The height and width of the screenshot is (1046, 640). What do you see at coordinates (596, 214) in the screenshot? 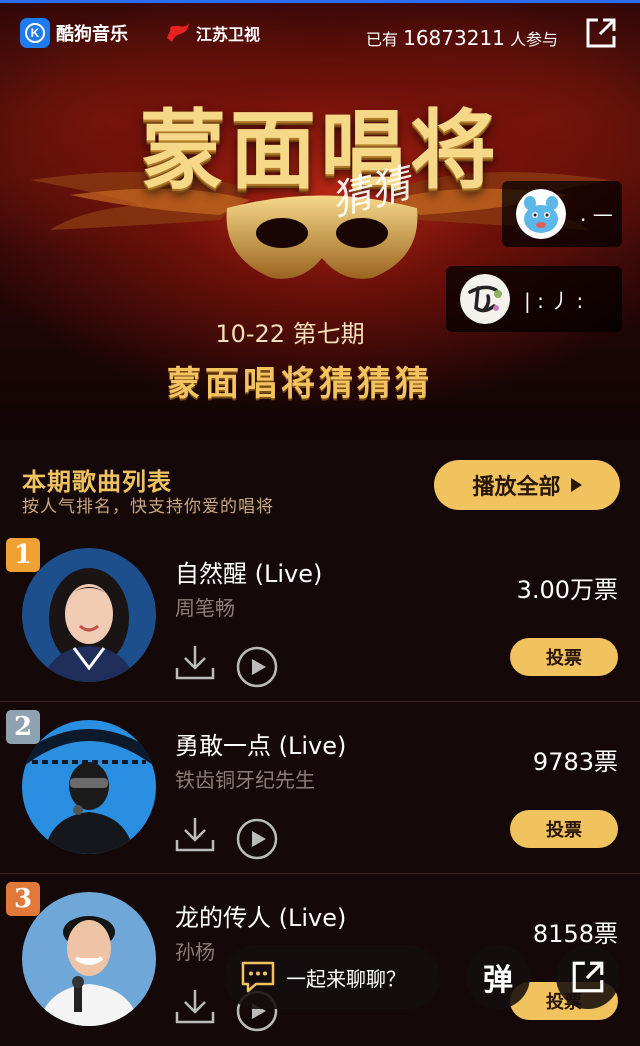
I see `comment-text: . —` at bounding box center [596, 214].